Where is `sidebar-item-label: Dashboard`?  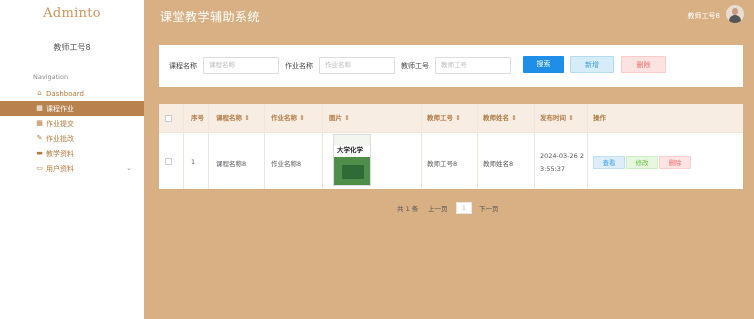 sidebar-item-label: Dashboard is located at coordinates (65, 93).